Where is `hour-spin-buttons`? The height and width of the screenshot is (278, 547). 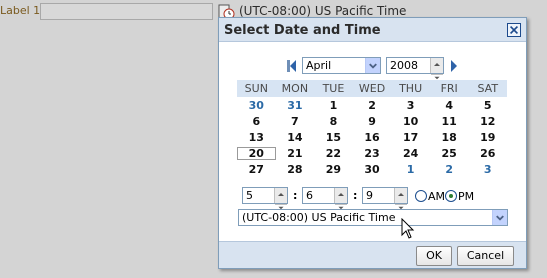 hour-spin-buttons is located at coordinates (280, 199).